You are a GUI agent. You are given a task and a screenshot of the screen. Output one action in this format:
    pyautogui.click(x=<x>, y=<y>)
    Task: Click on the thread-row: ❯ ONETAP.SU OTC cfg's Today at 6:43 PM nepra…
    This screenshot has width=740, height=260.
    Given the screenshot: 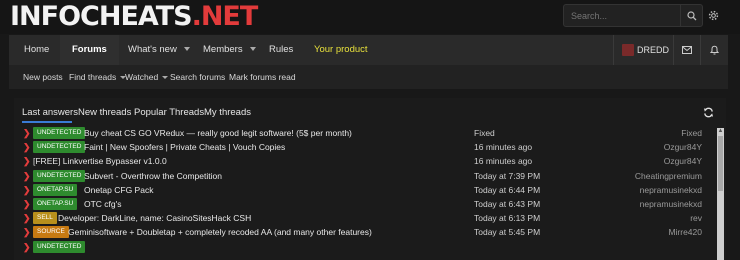 What is the action you would take?
    pyautogui.click(x=367, y=204)
    